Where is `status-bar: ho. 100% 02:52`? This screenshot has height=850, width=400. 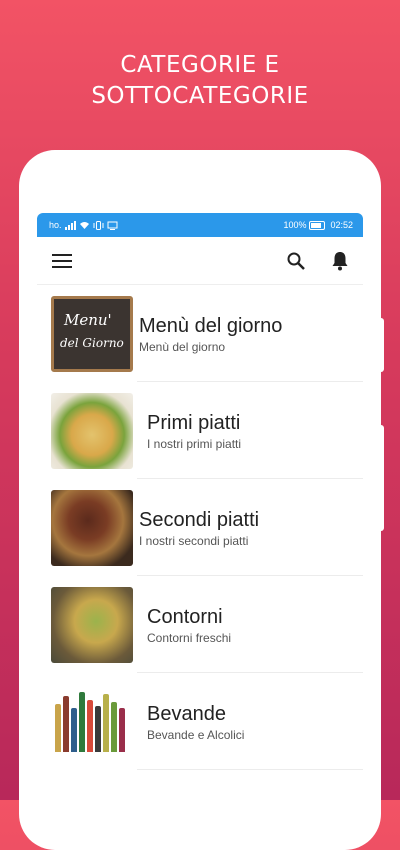
status-bar: ho. 100% 02:52 is located at coordinates (200, 225).